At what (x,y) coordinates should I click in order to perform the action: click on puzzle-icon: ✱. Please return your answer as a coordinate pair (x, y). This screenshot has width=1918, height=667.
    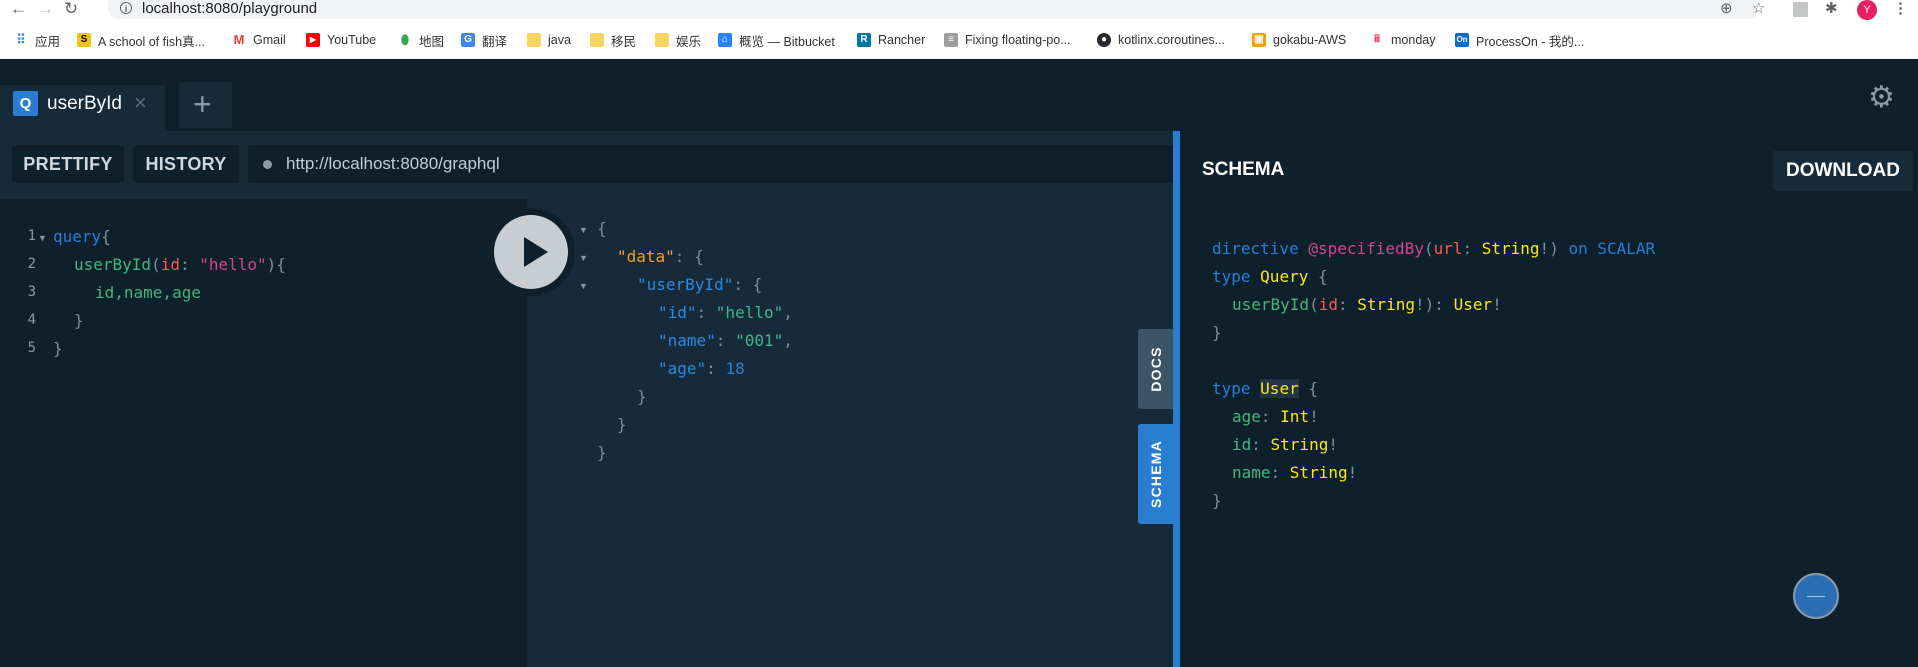
    Looking at the image, I should click on (1831, 9).